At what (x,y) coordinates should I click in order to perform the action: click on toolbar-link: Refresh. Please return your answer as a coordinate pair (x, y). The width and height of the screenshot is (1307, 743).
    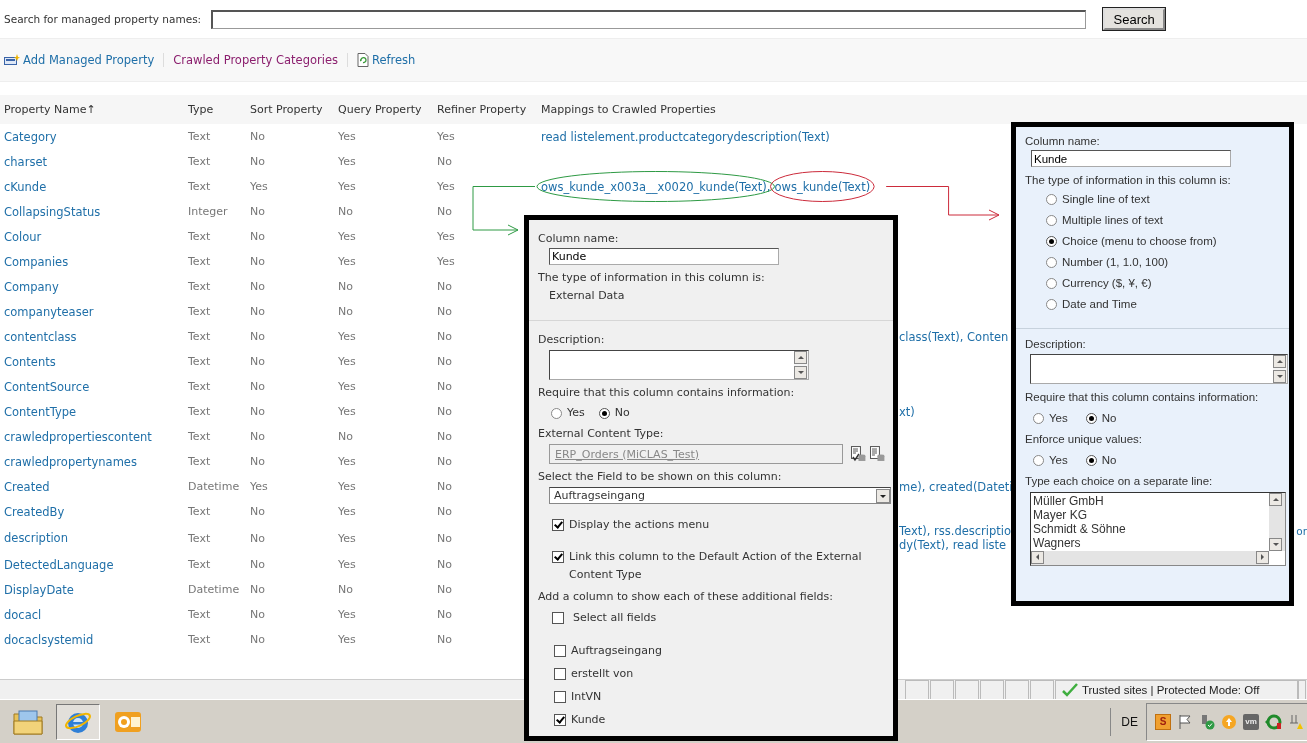
    Looking at the image, I should click on (386, 60).